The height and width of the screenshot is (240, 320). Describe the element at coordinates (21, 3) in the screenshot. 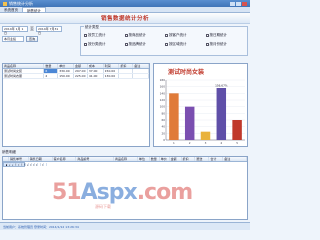

I see `window-title: 销售统计分析` at that location.